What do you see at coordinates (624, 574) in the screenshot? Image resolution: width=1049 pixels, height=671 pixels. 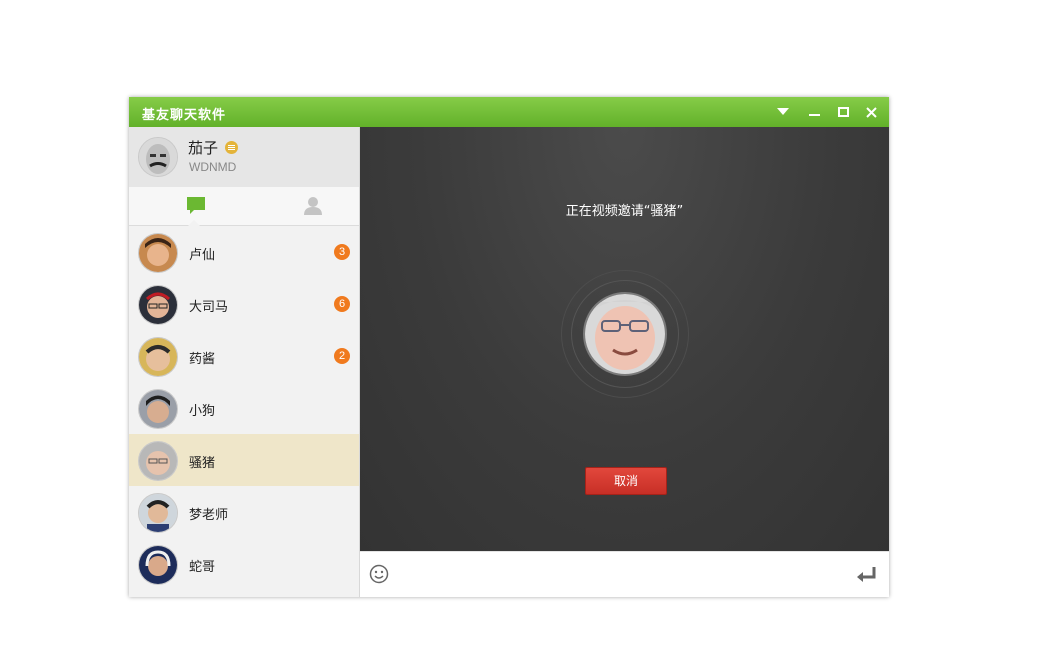 I see `message-input-bar` at bounding box center [624, 574].